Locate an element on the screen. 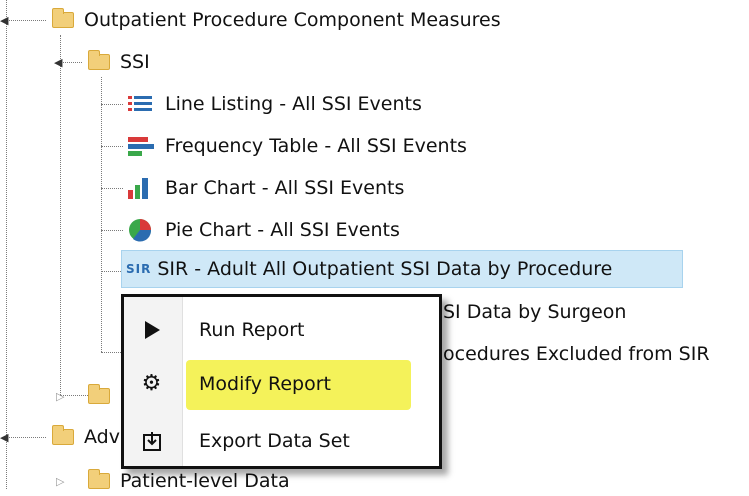 The width and height of the screenshot is (749, 496). menu-item-modify-report: ⚙ Modify Report is located at coordinates (281, 383).